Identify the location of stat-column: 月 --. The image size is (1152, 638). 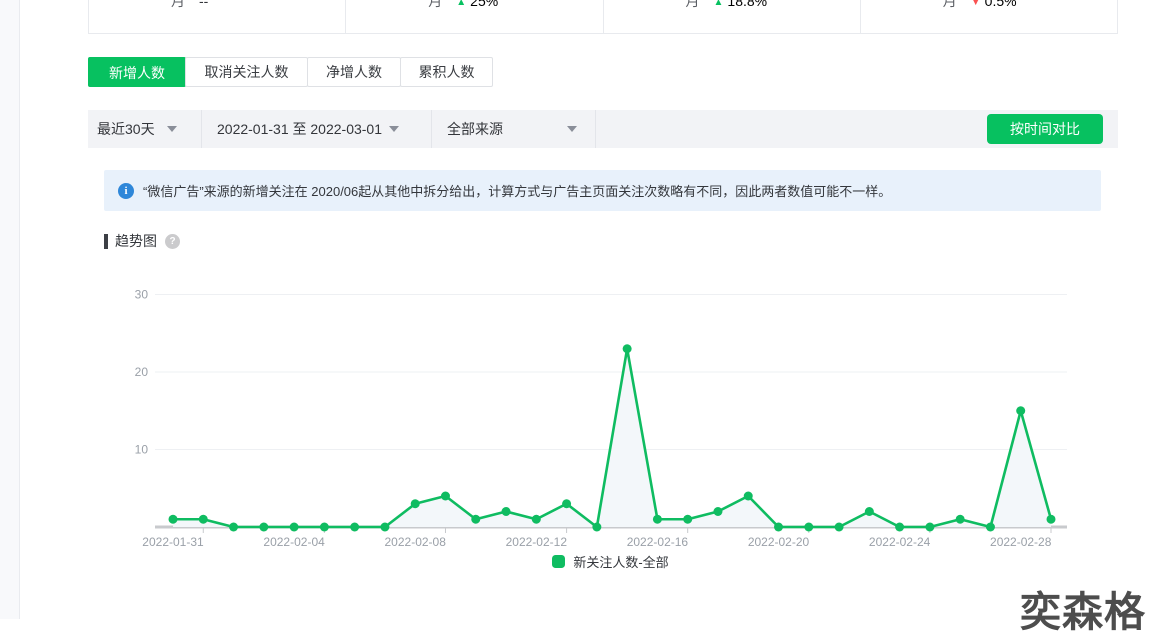
(218, 16).